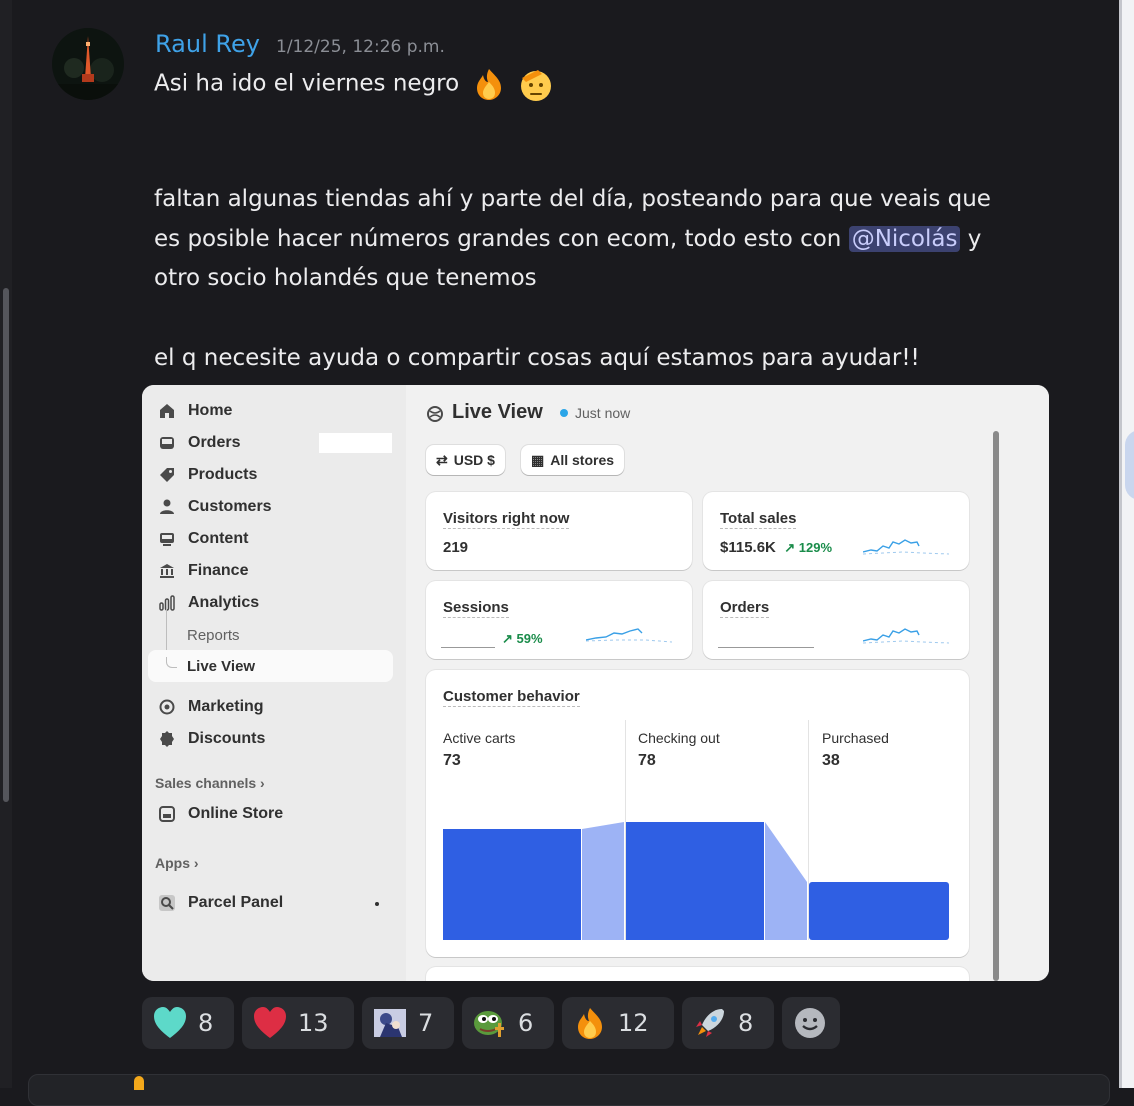  What do you see at coordinates (278, 539) in the screenshot?
I see `nav-content: Content` at bounding box center [278, 539].